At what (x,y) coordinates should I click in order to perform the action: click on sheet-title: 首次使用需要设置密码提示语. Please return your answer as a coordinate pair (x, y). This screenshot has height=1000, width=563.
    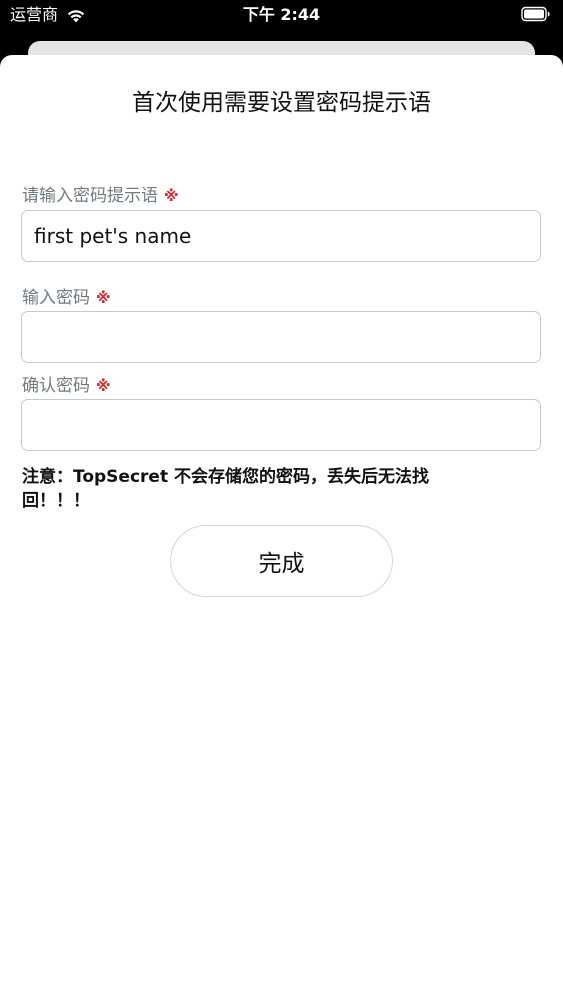
    Looking at the image, I should click on (281, 103).